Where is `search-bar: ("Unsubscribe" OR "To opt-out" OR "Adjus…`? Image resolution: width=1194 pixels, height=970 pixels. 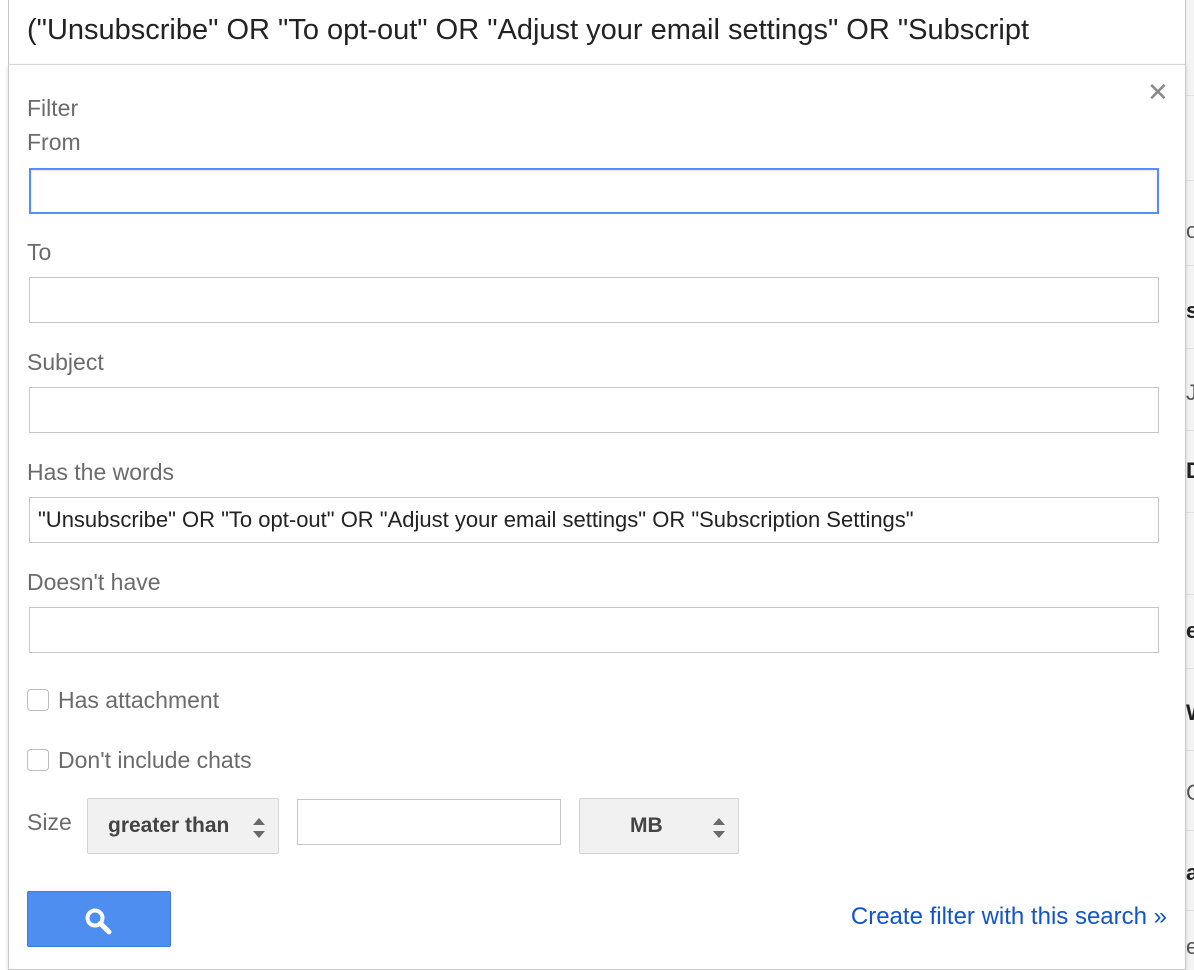 search-bar: ("Unsubscribe" OR "To opt-out" OR "Adjus… is located at coordinates (597, 33).